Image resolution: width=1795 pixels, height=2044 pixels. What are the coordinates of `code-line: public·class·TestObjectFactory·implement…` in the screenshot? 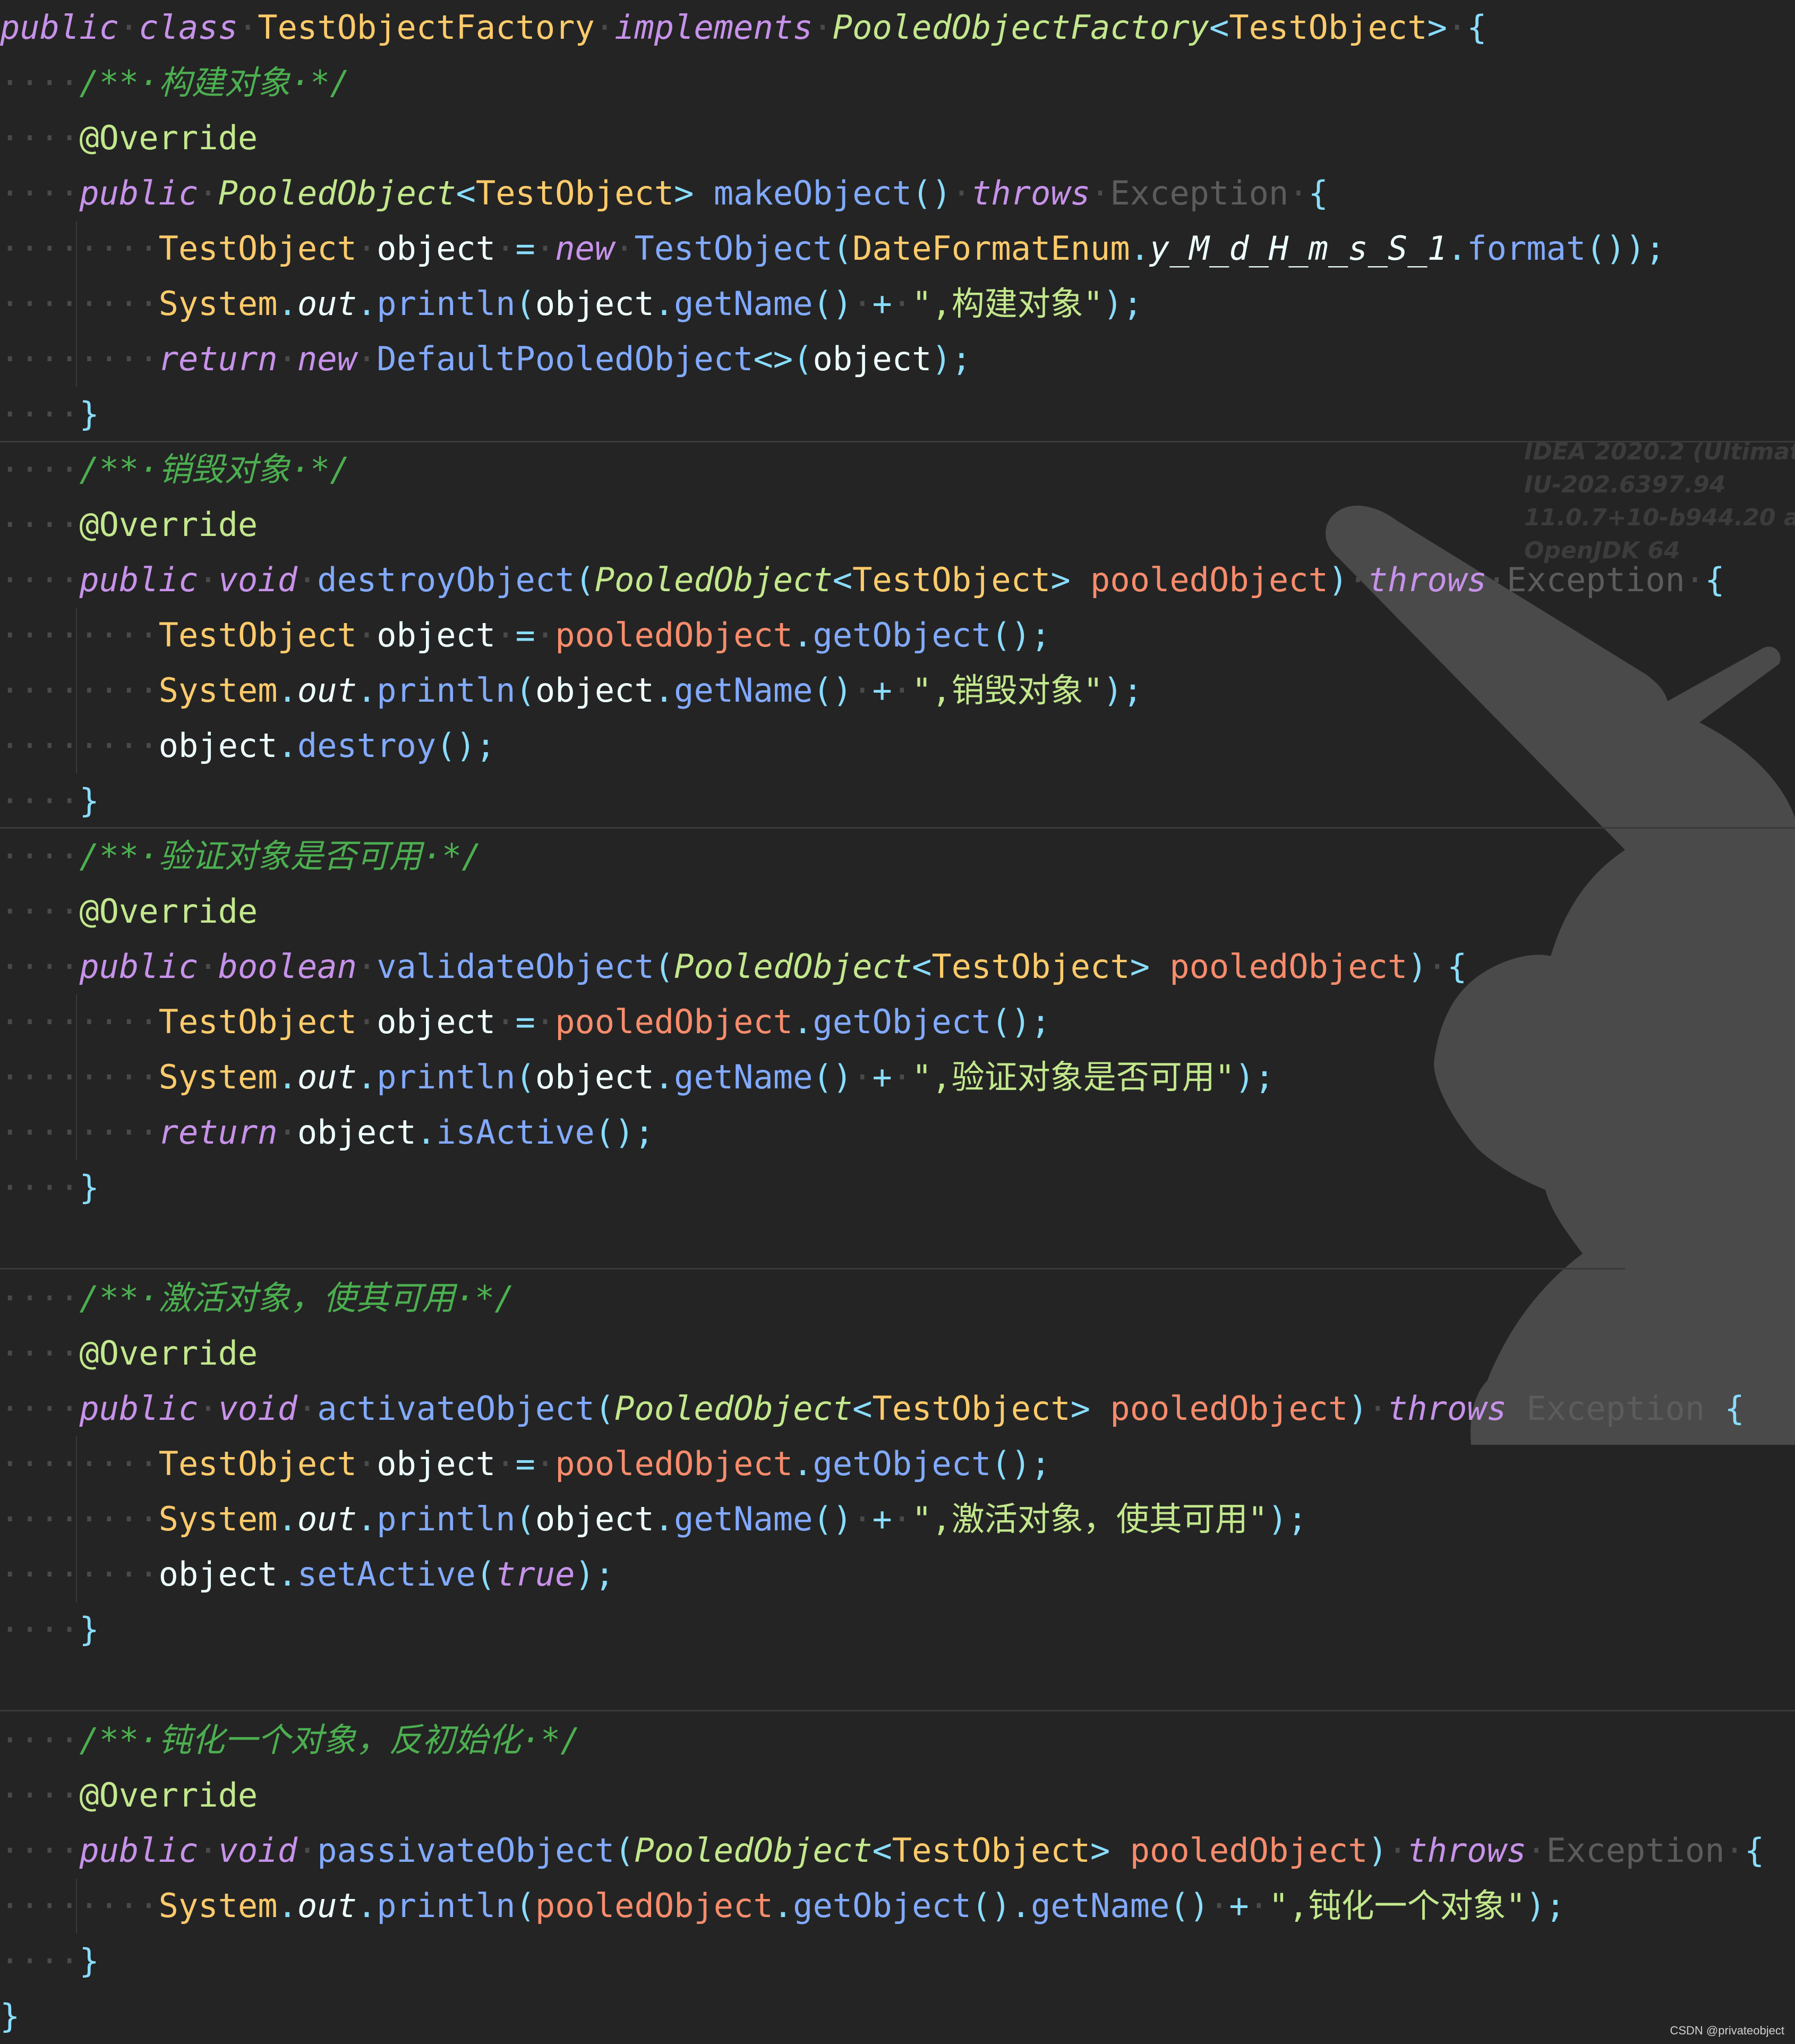 It's located at (743, 27).